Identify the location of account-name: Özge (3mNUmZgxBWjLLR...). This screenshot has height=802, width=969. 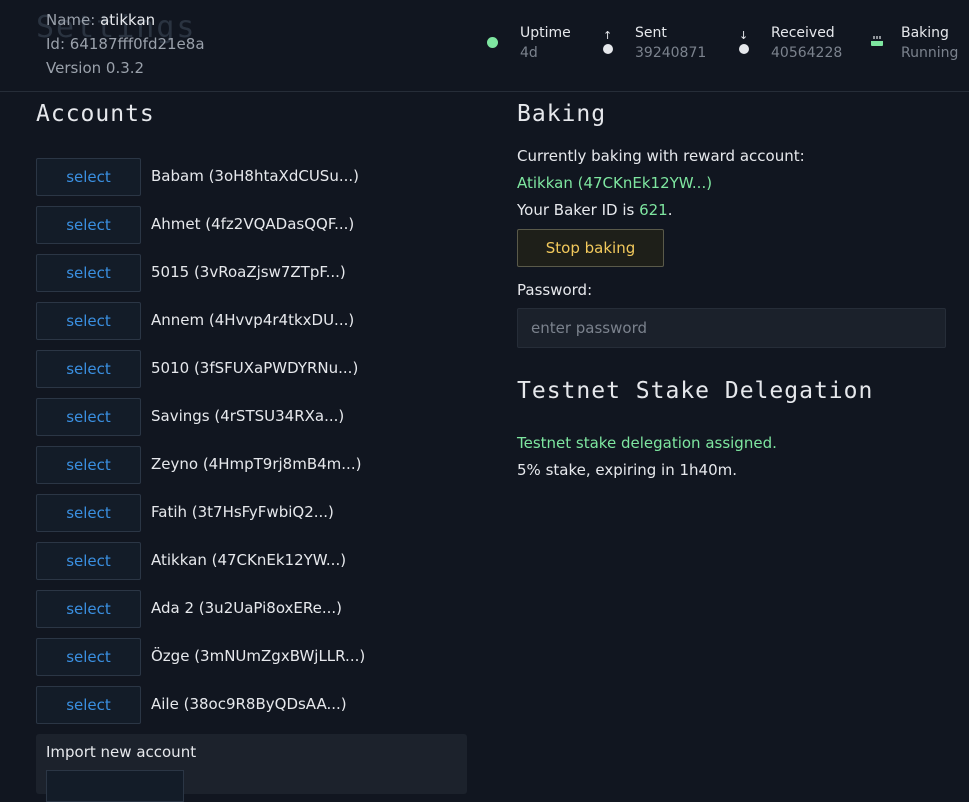
(258, 656).